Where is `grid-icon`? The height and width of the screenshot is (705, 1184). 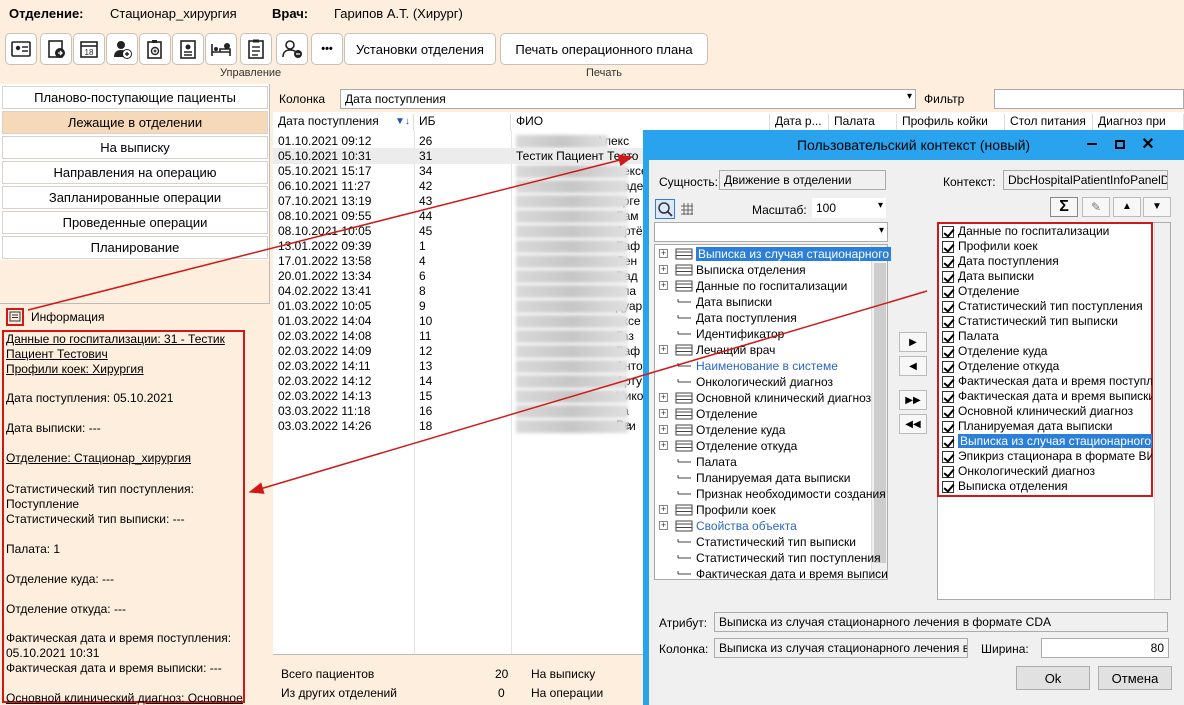 grid-icon is located at coordinates (687, 209).